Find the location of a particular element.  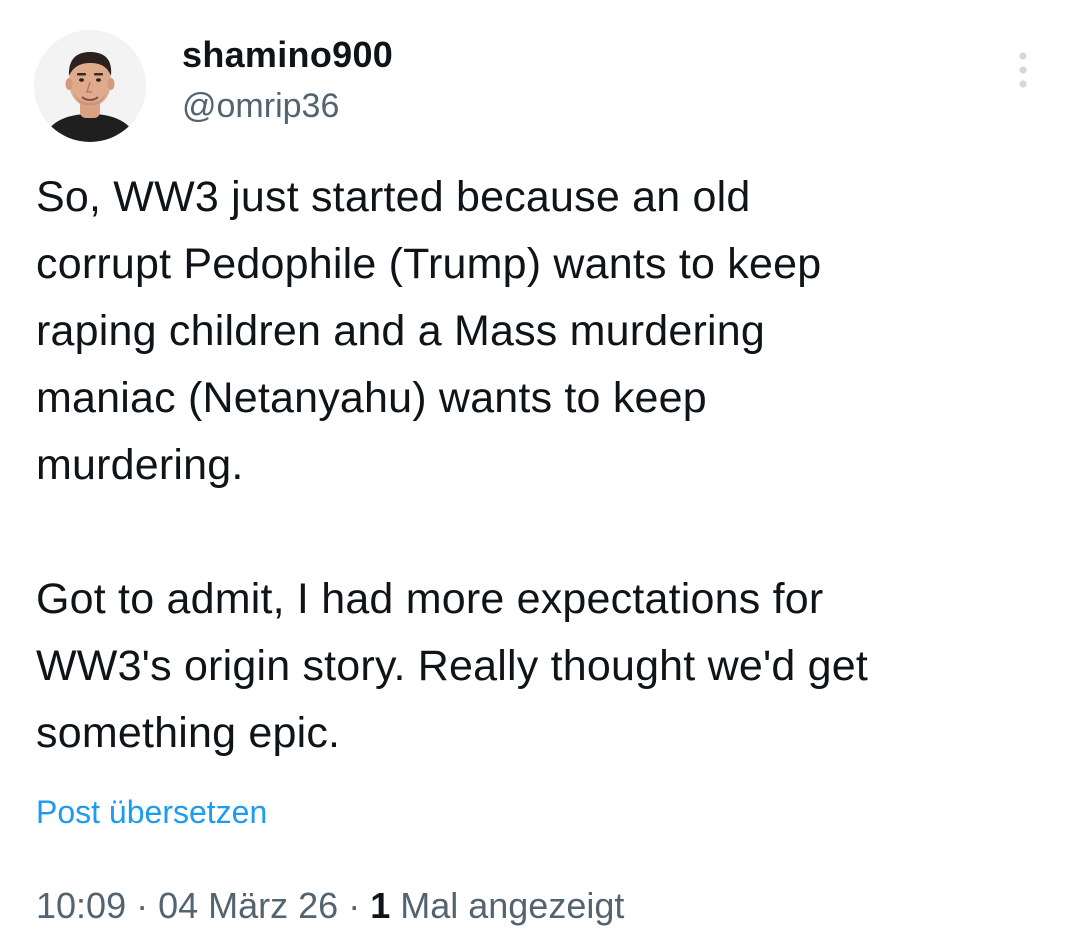

more-options-button is located at coordinates (1023, 70).